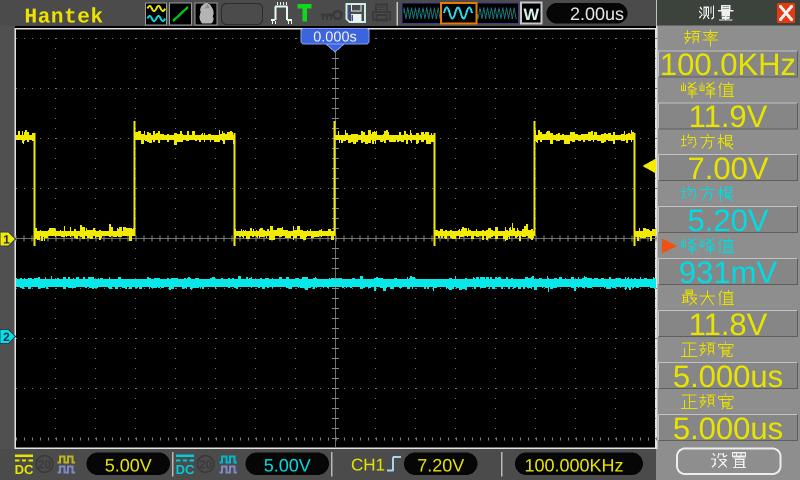  I want to click on svg-text: Hantek, so click(64, 17).